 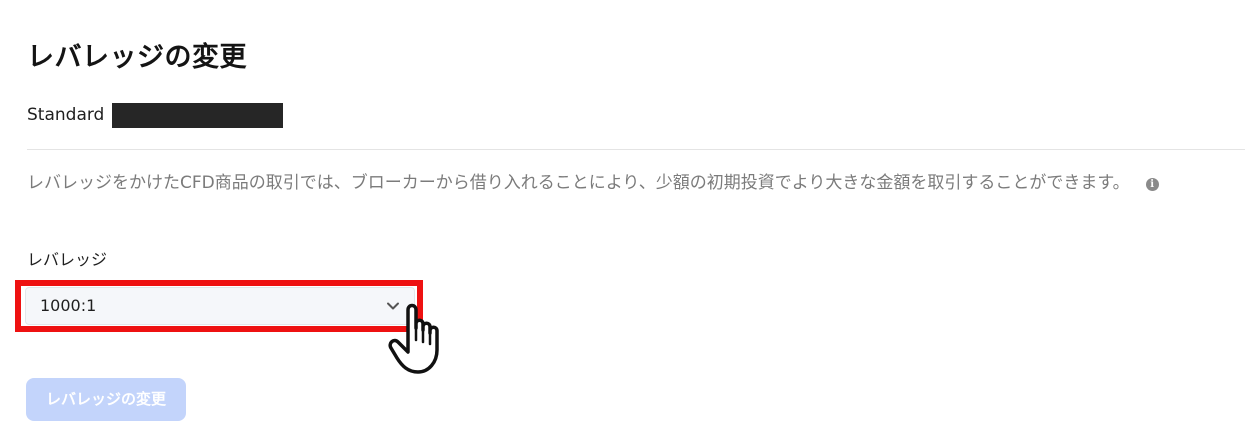 I want to click on change-leverage-button: レバレッジの変更, so click(x=106, y=399).